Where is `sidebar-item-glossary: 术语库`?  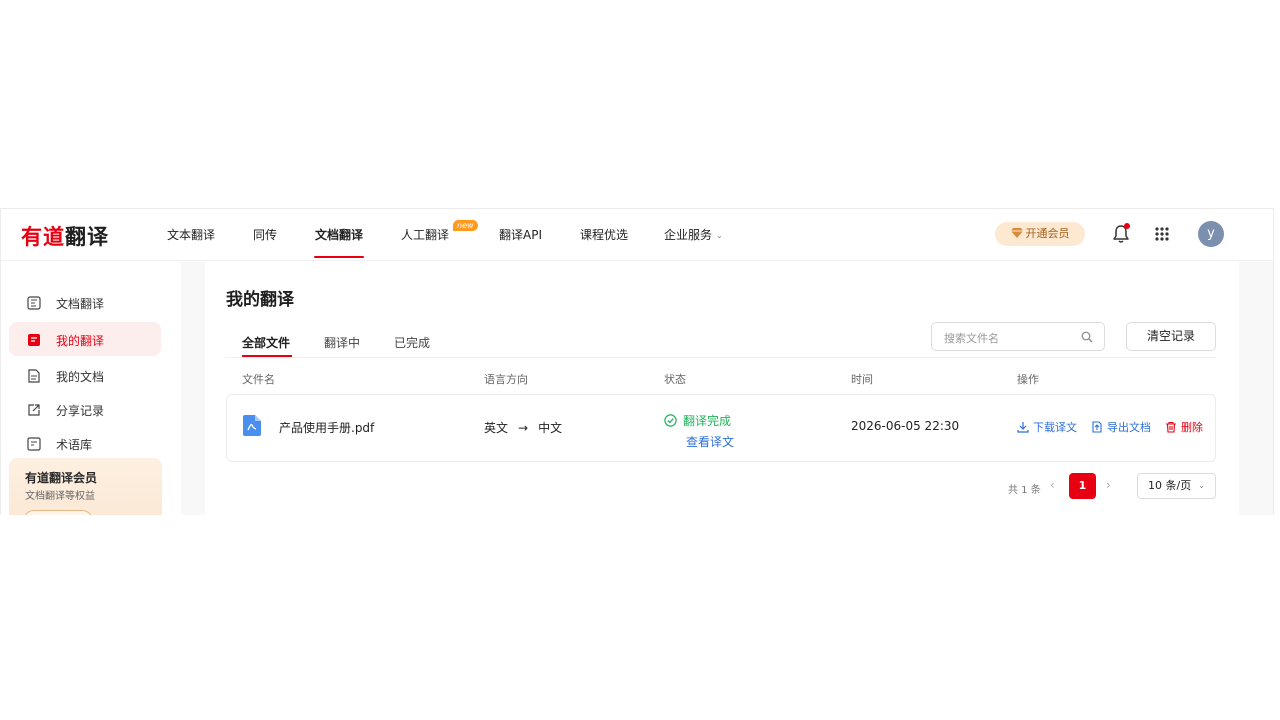 sidebar-item-glossary: 术语库 is located at coordinates (85, 443).